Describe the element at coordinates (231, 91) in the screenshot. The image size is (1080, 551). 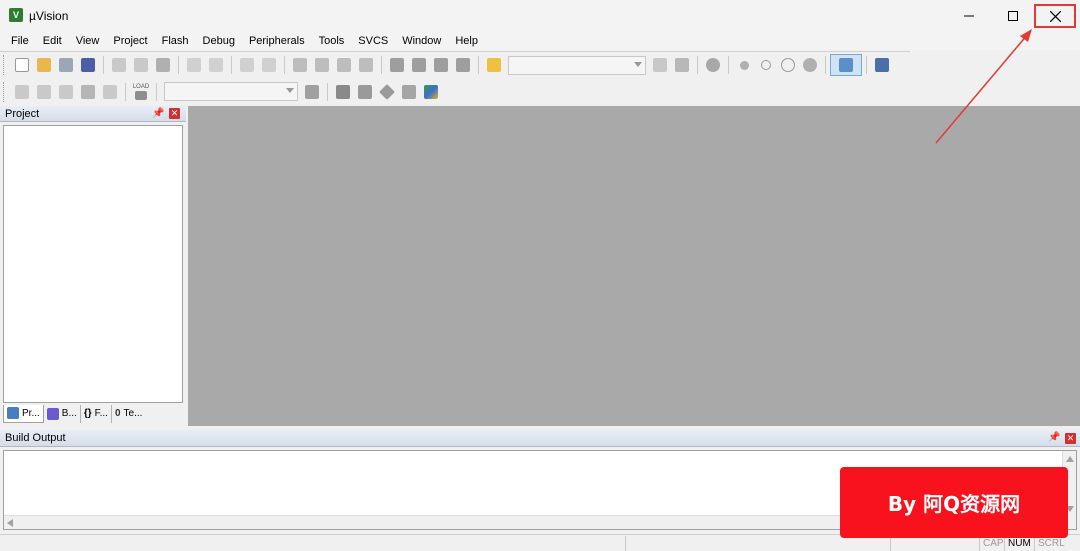
I see `target-select` at that location.